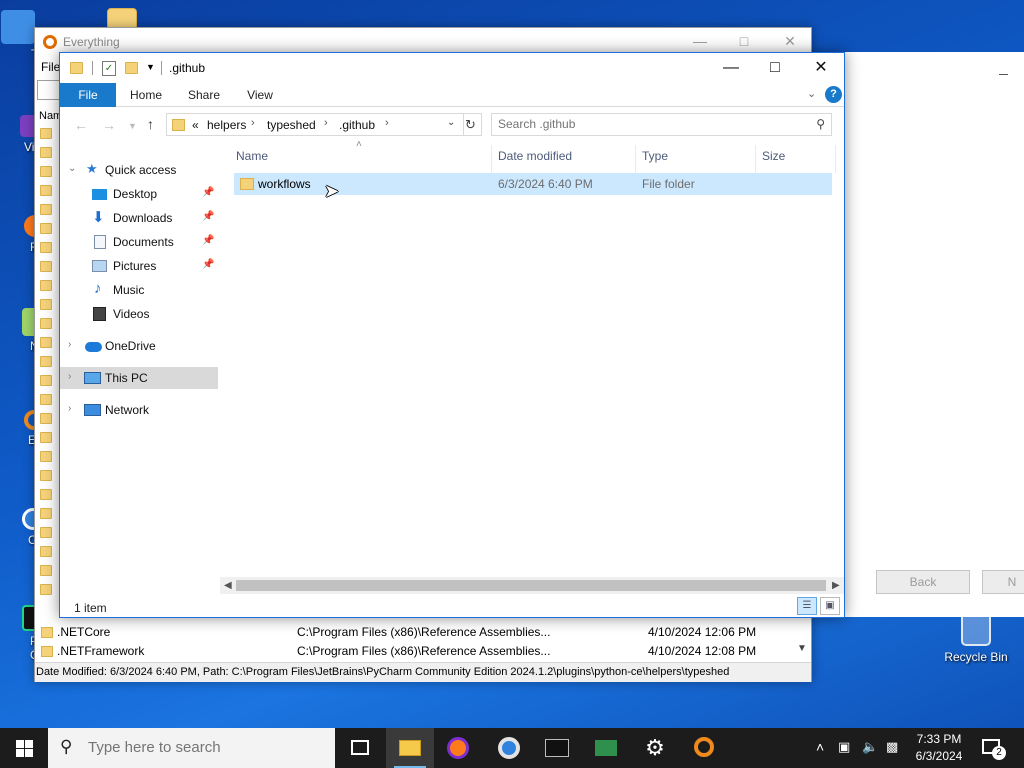 The width and height of the screenshot is (1024, 768). I want to click on nav-item-pictures: Pictures 📌, so click(139, 266).